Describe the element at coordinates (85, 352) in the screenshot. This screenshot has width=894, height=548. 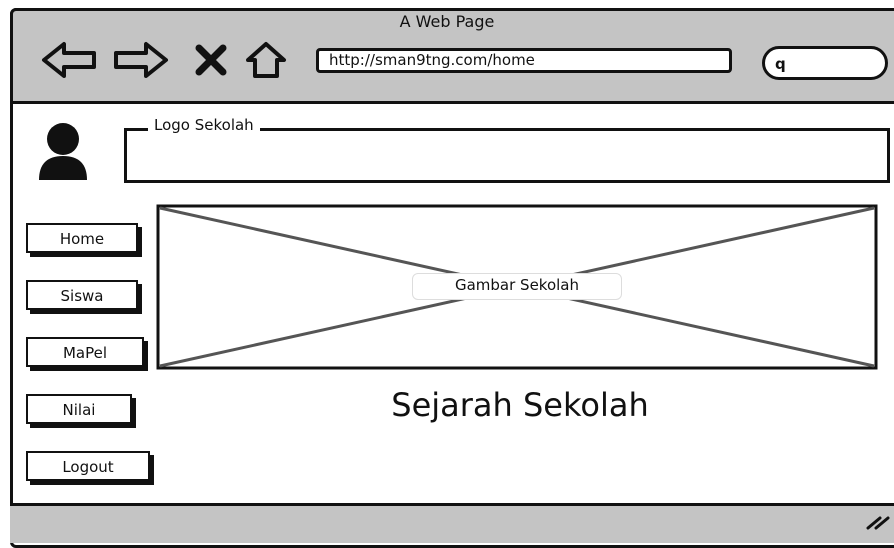
I see `sidebar-item-mapel: MaPel` at that location.